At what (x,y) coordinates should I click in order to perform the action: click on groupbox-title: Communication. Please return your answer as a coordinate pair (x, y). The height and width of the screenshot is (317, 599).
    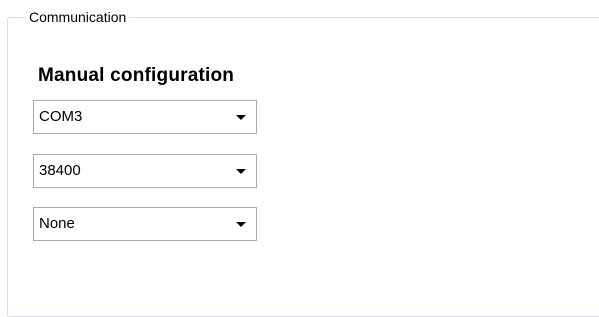
    Looking at the image, I should click on (78, 17).